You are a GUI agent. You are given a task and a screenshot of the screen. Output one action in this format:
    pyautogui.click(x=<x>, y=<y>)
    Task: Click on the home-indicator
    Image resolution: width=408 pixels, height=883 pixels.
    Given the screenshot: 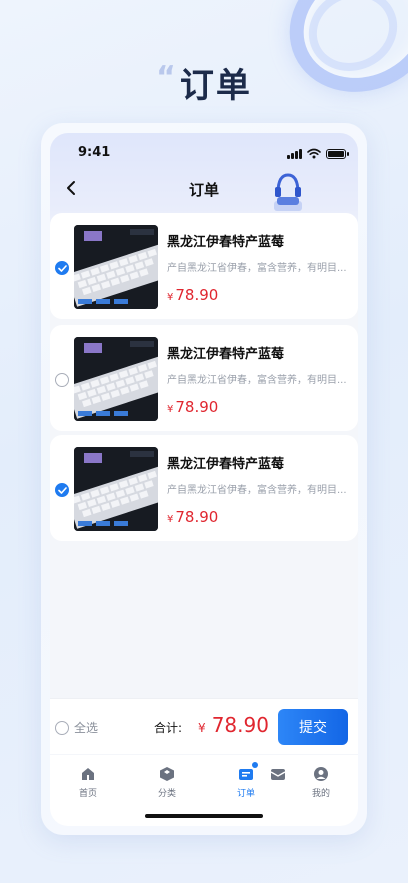 What is the action you would take?
    pyautogui.click(x=204, y=816)
    